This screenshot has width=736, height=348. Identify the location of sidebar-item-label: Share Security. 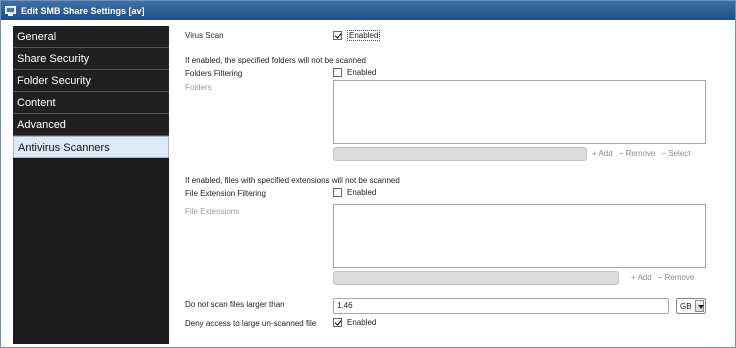
(53, 59).